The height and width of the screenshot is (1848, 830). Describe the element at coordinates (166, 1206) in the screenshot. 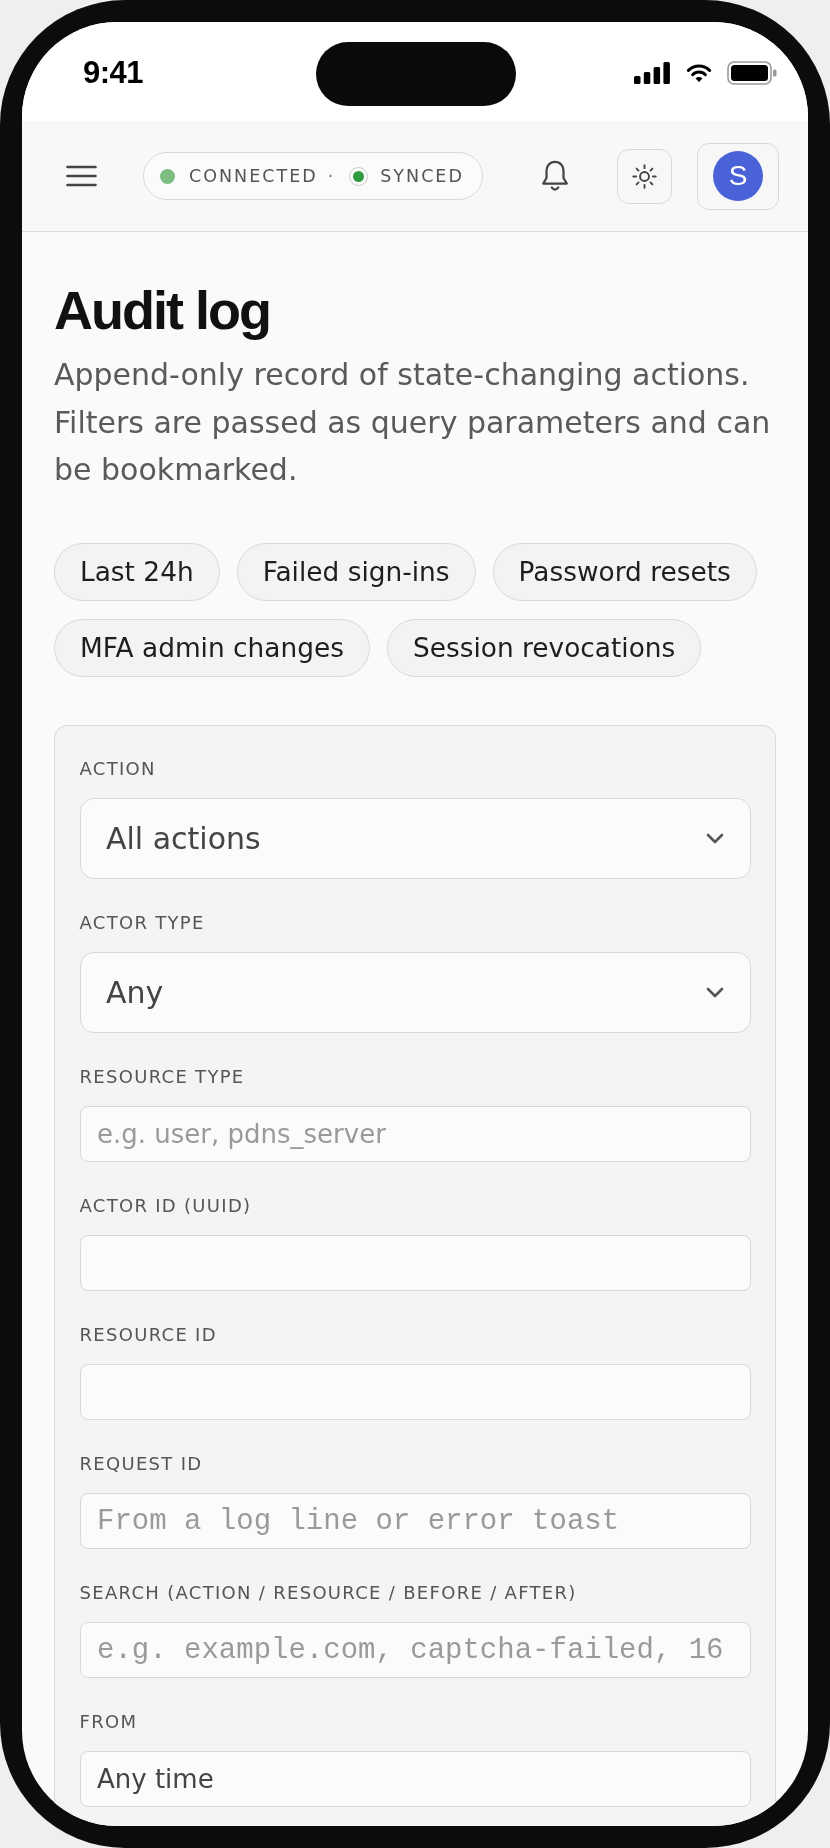

I see `field-label: ACTOR ID (UUID)` at that location.